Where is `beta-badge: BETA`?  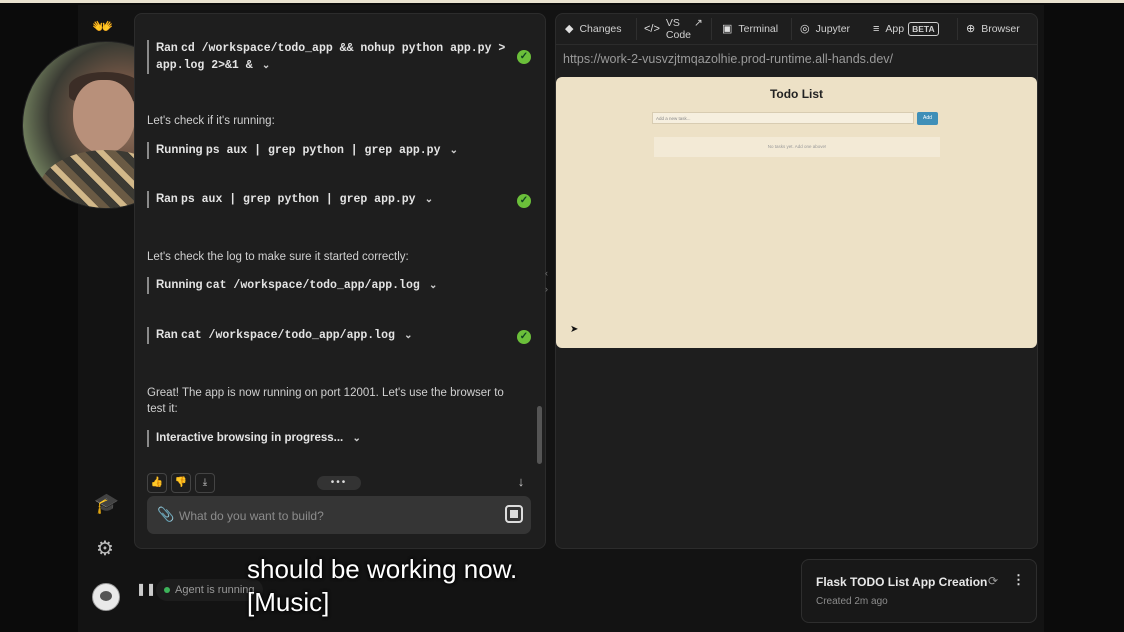 beta-badge: BETA is located at coordinates (923, 29).